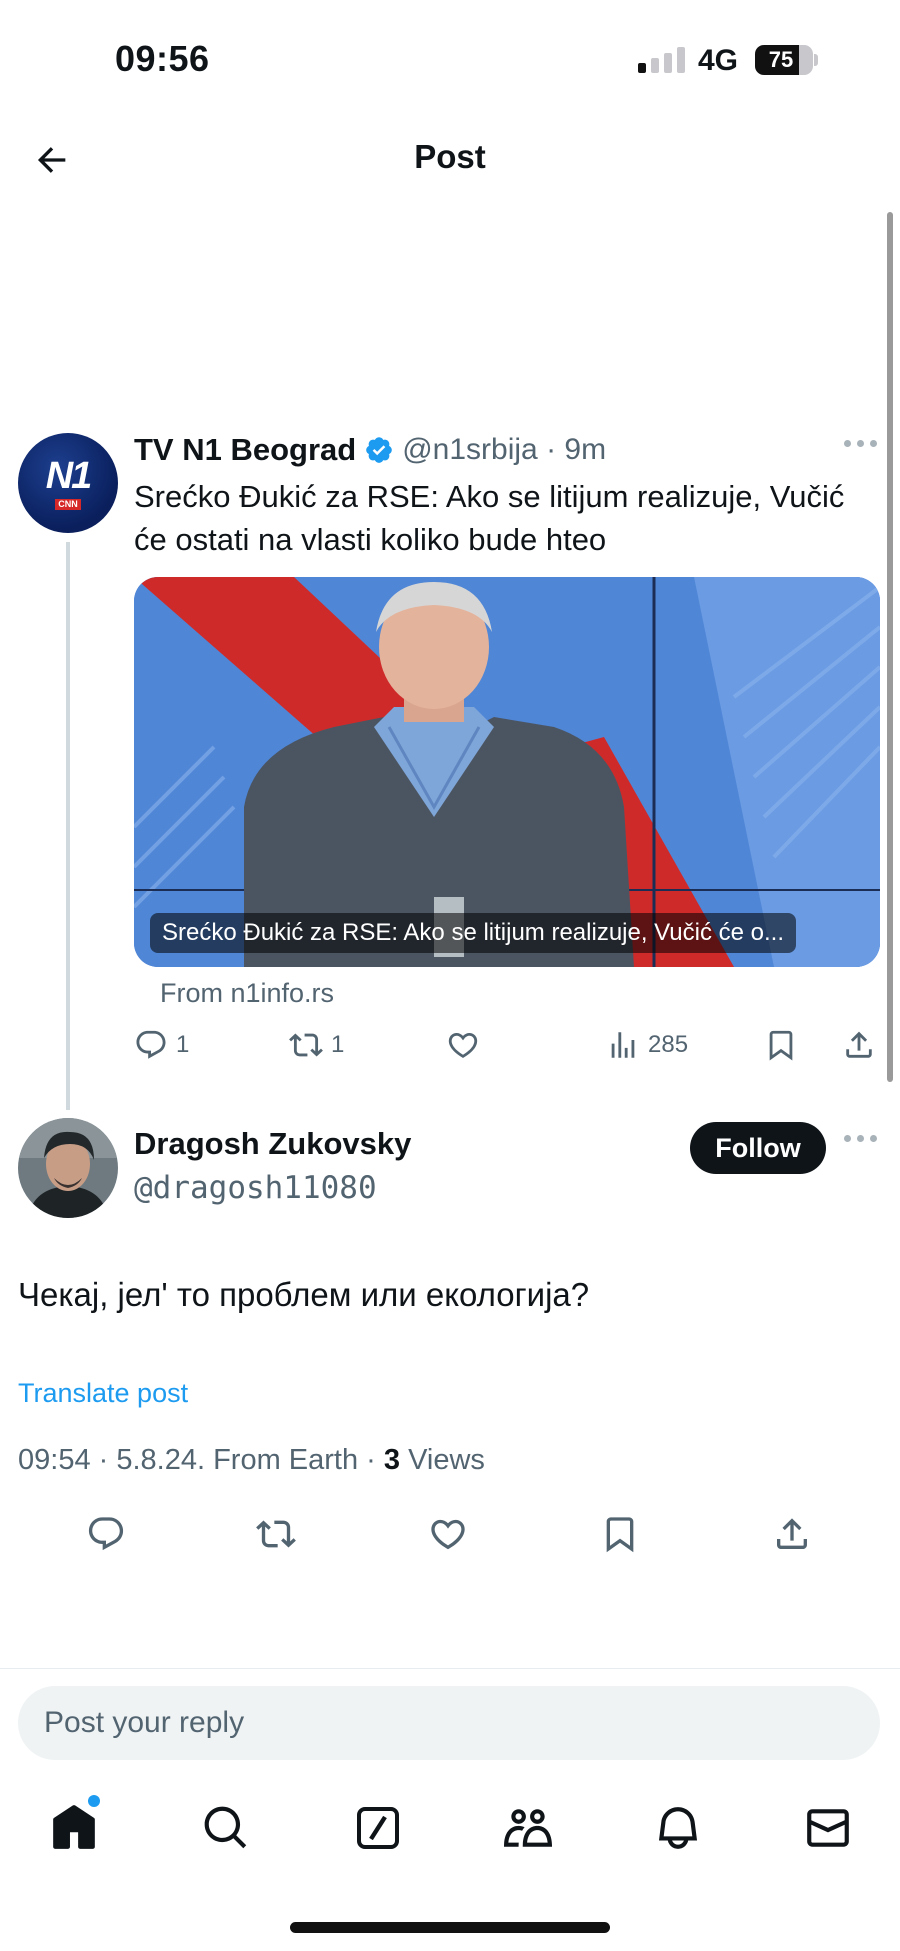  Describe the element at coordinates (668, 1044) in the screenshot. I see `views-count: 285` at that location.